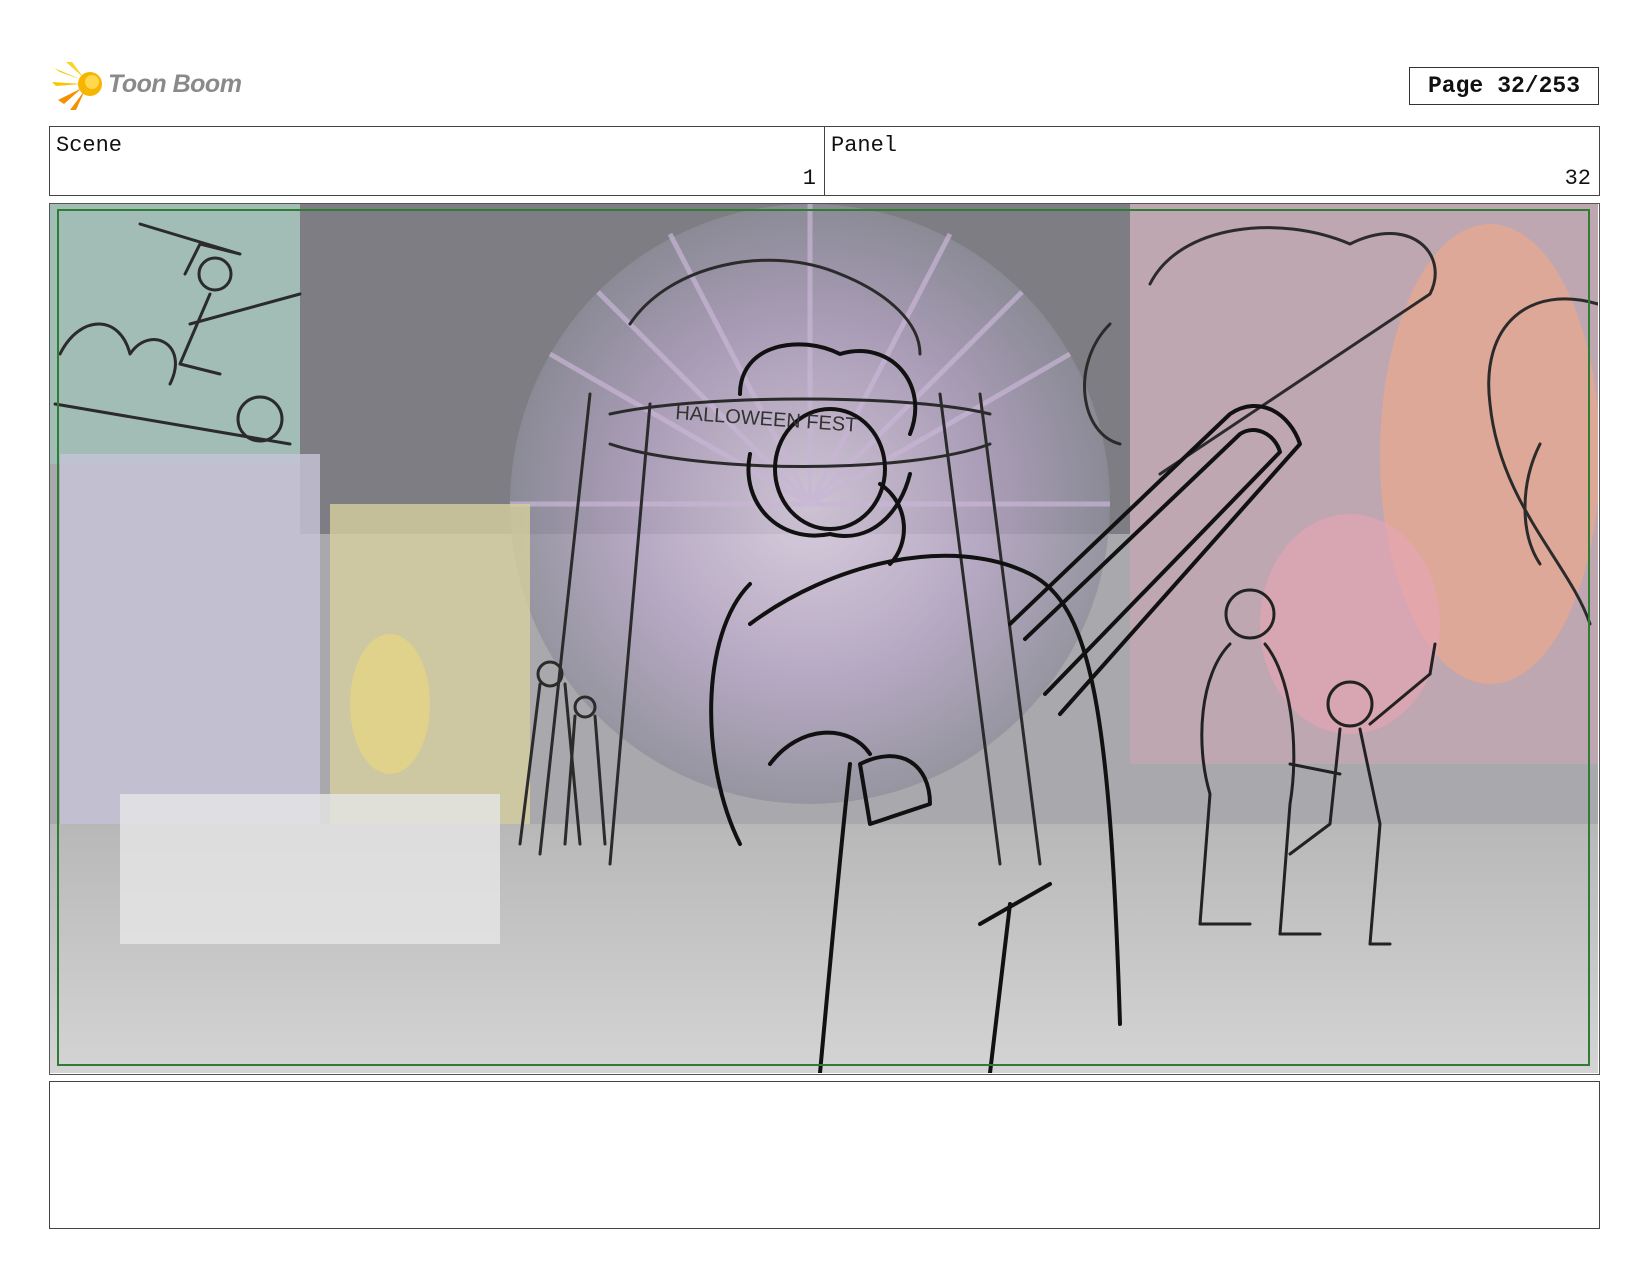  I want to click on toon-boom-logo: Toon Boom, so click(152, 86).